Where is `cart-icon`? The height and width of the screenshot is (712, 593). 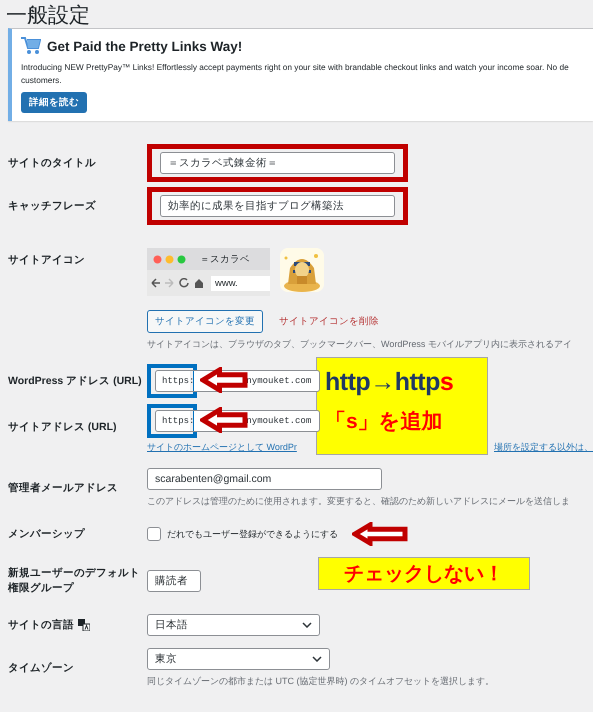
cart-icon is located at coordinates (31, 46).